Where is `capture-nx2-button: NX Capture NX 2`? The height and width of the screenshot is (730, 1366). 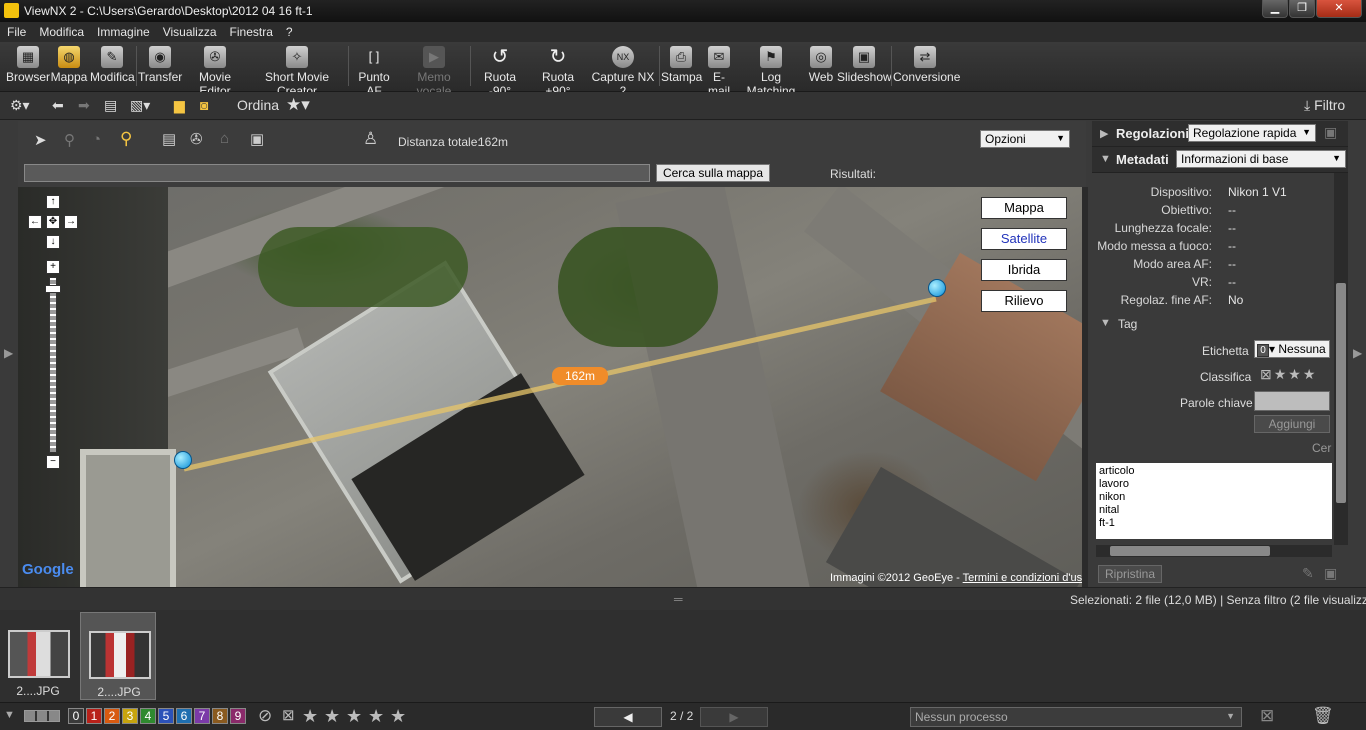 capture-nx2-button: NX Capture NX 2 is located at coordinates (623, 72).